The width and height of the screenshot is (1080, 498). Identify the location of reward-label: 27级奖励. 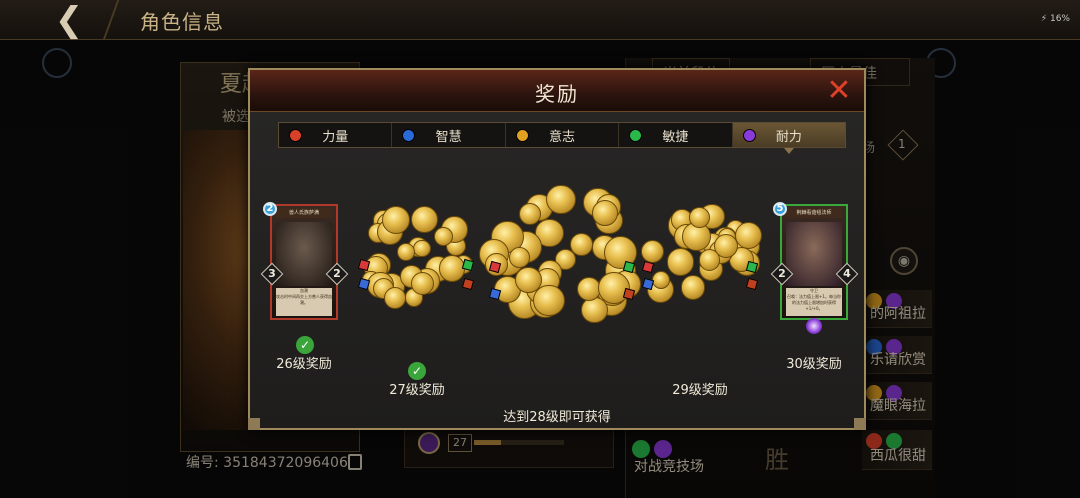
(417, 390).